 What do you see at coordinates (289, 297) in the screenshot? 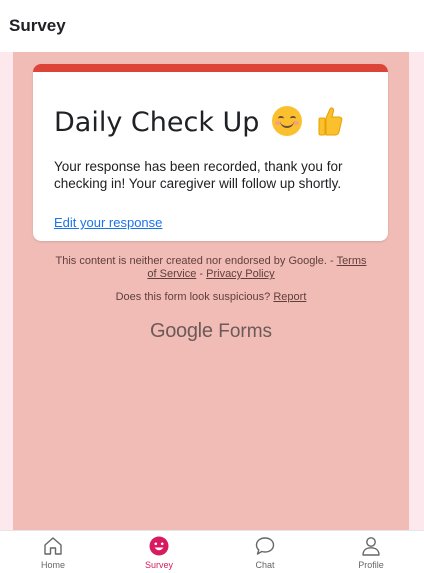
I see `report-link: Report` at bounding box center [289, 297].